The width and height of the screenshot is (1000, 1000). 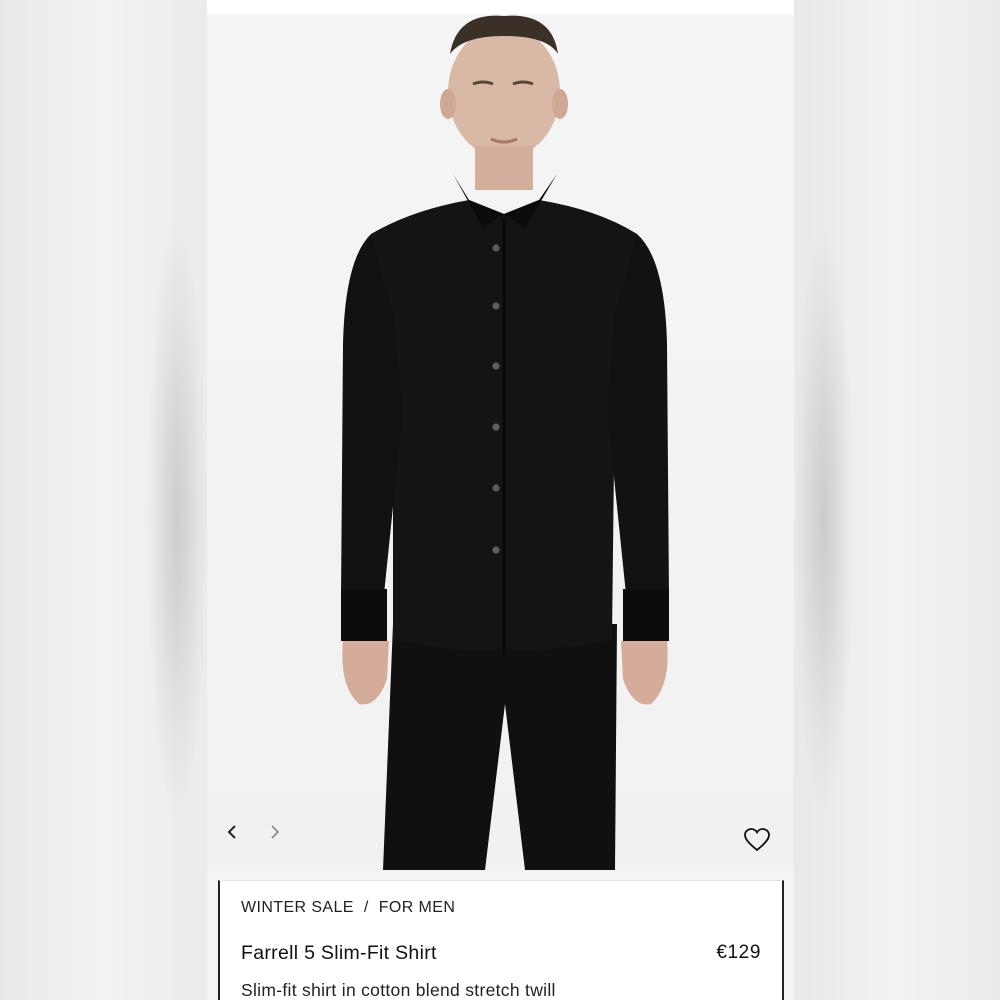 I want to click on heart-outline-icon, so click(x=757, y=840).